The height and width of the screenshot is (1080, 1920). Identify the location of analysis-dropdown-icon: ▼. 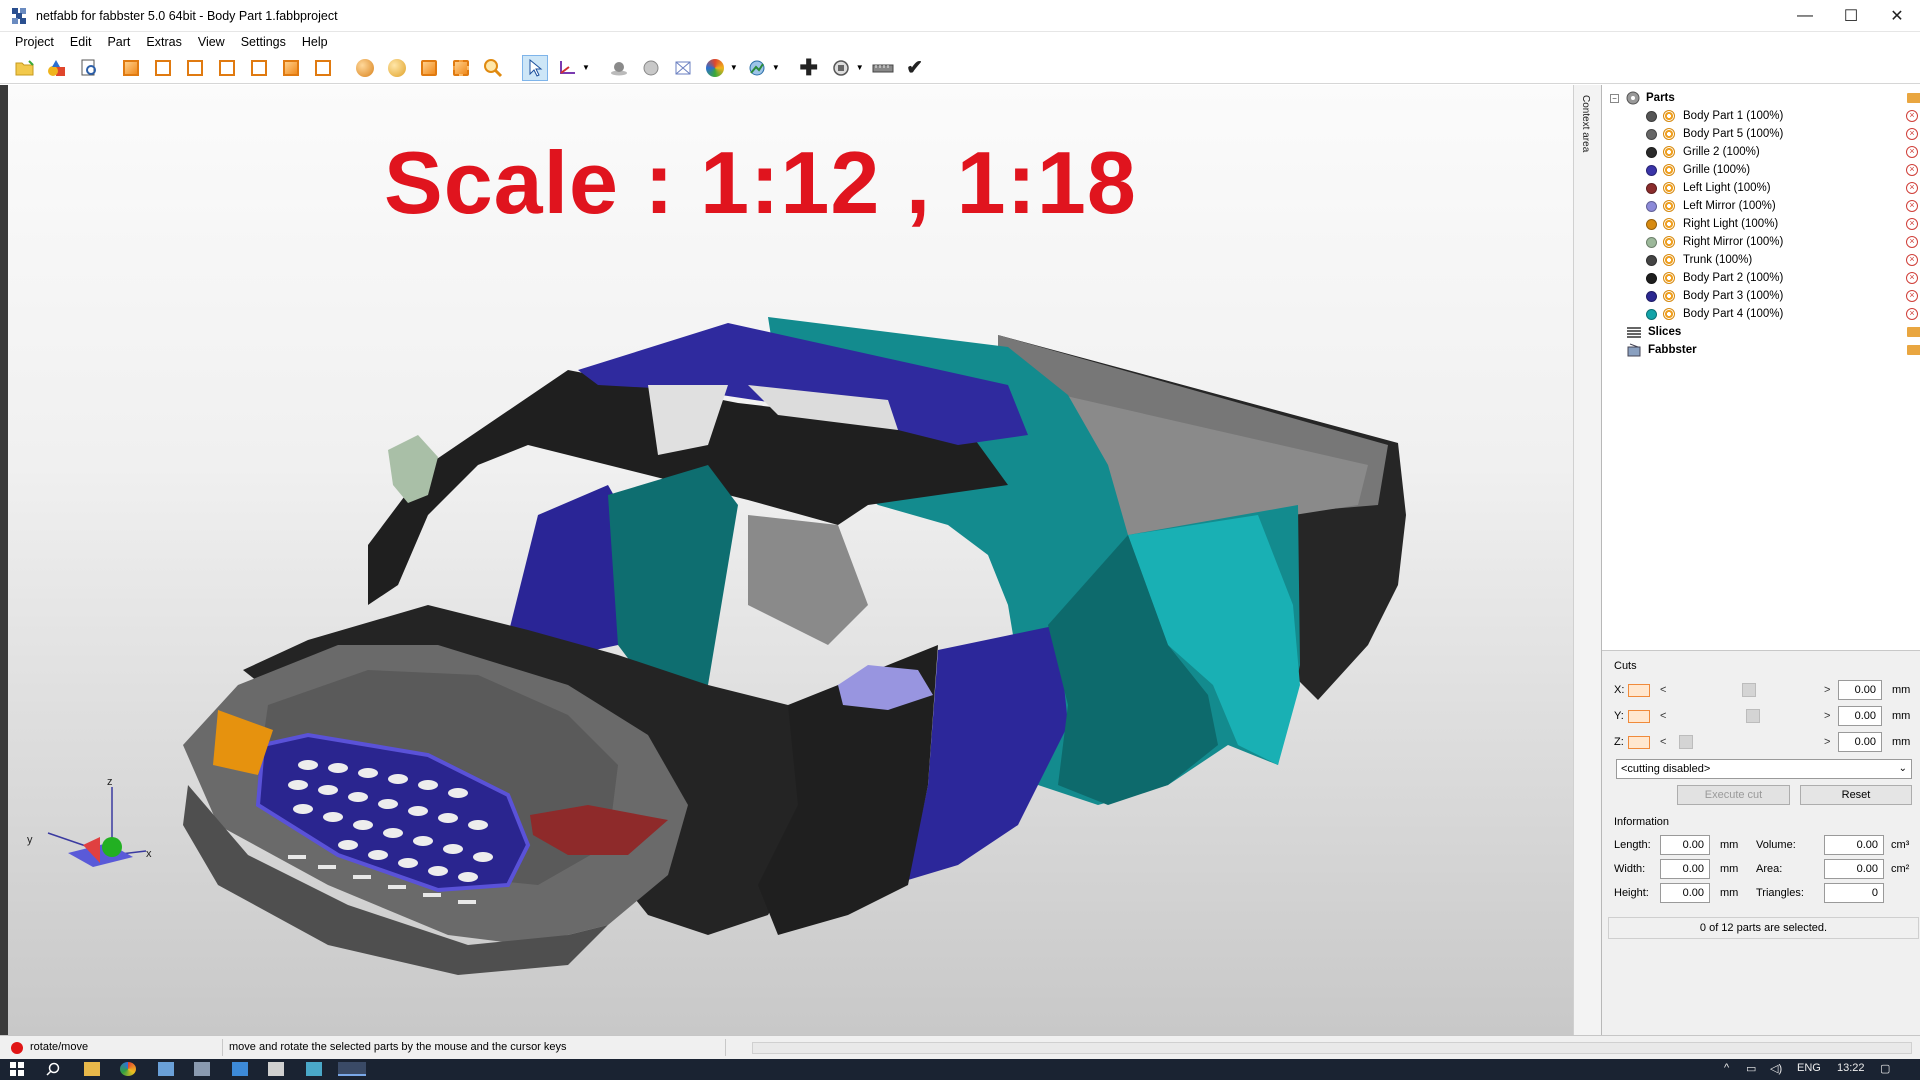
(776, 67).